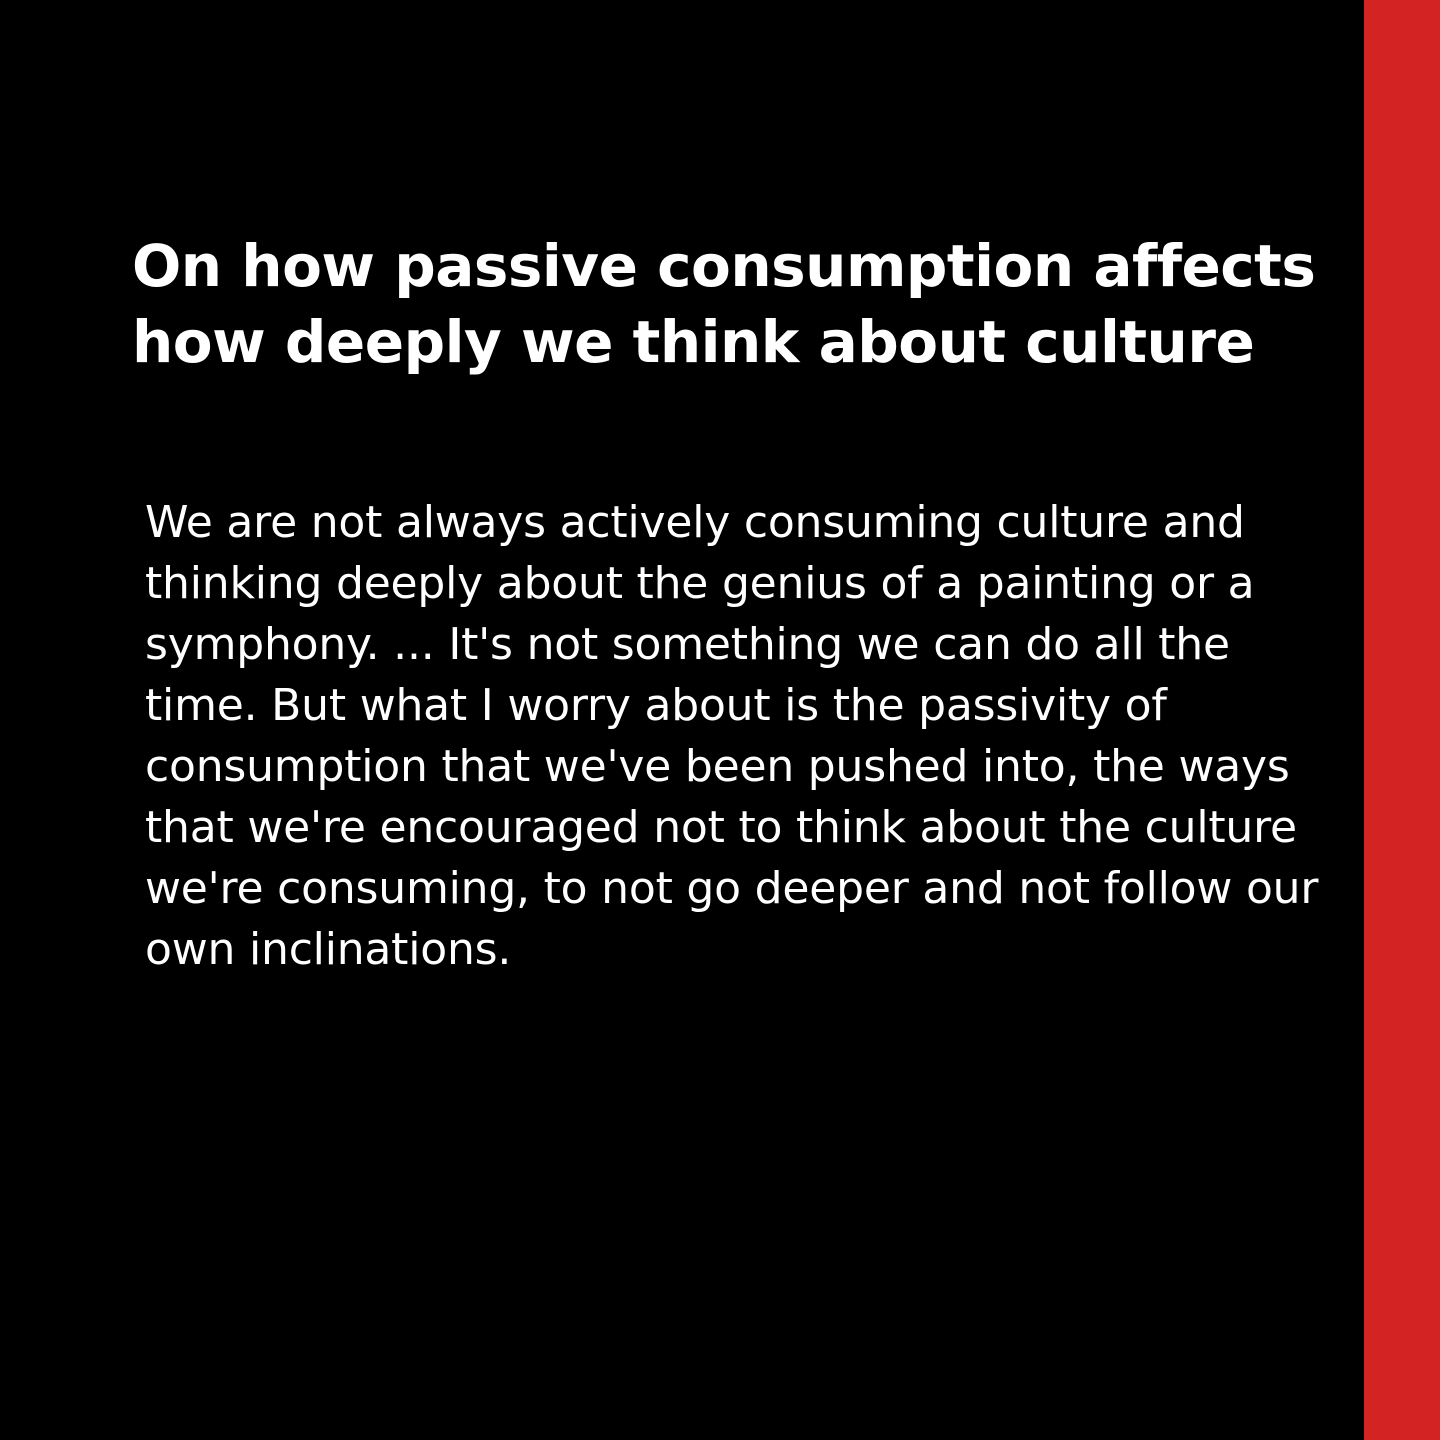  Describe the element at coordinates (1402, 720) in the screenshot. I see `red-accent-bar` at that location.